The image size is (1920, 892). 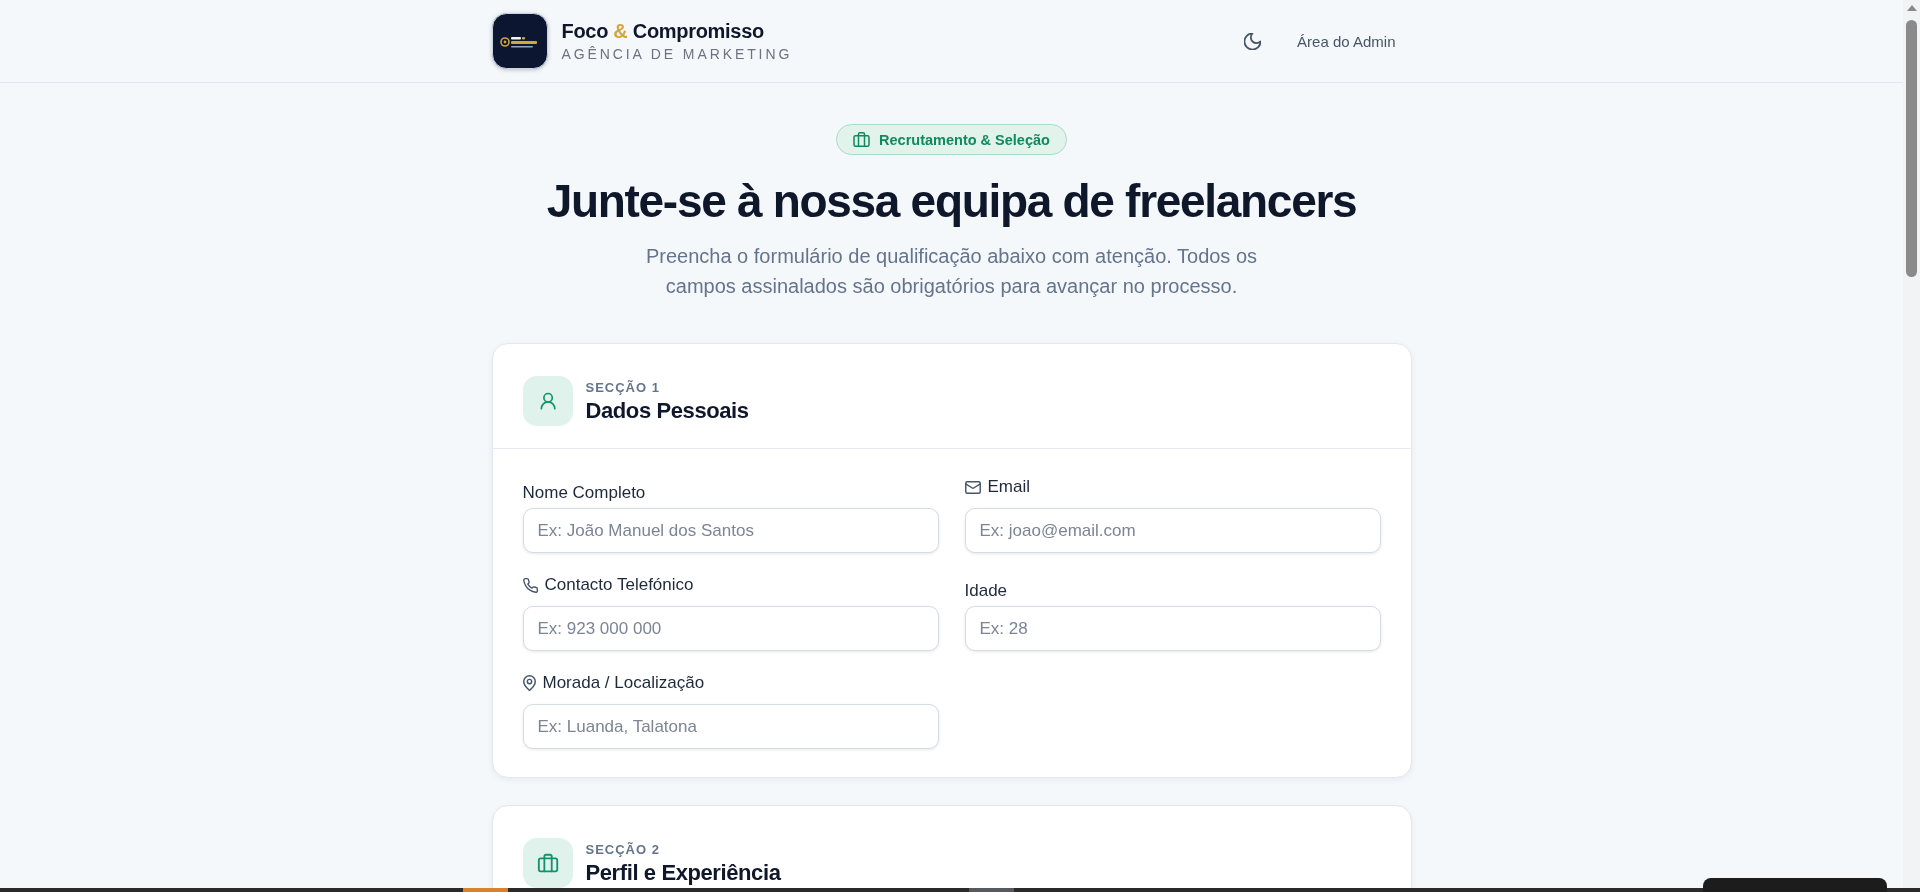 I want to click on field-label: Idade, so click(x=986, y=591).